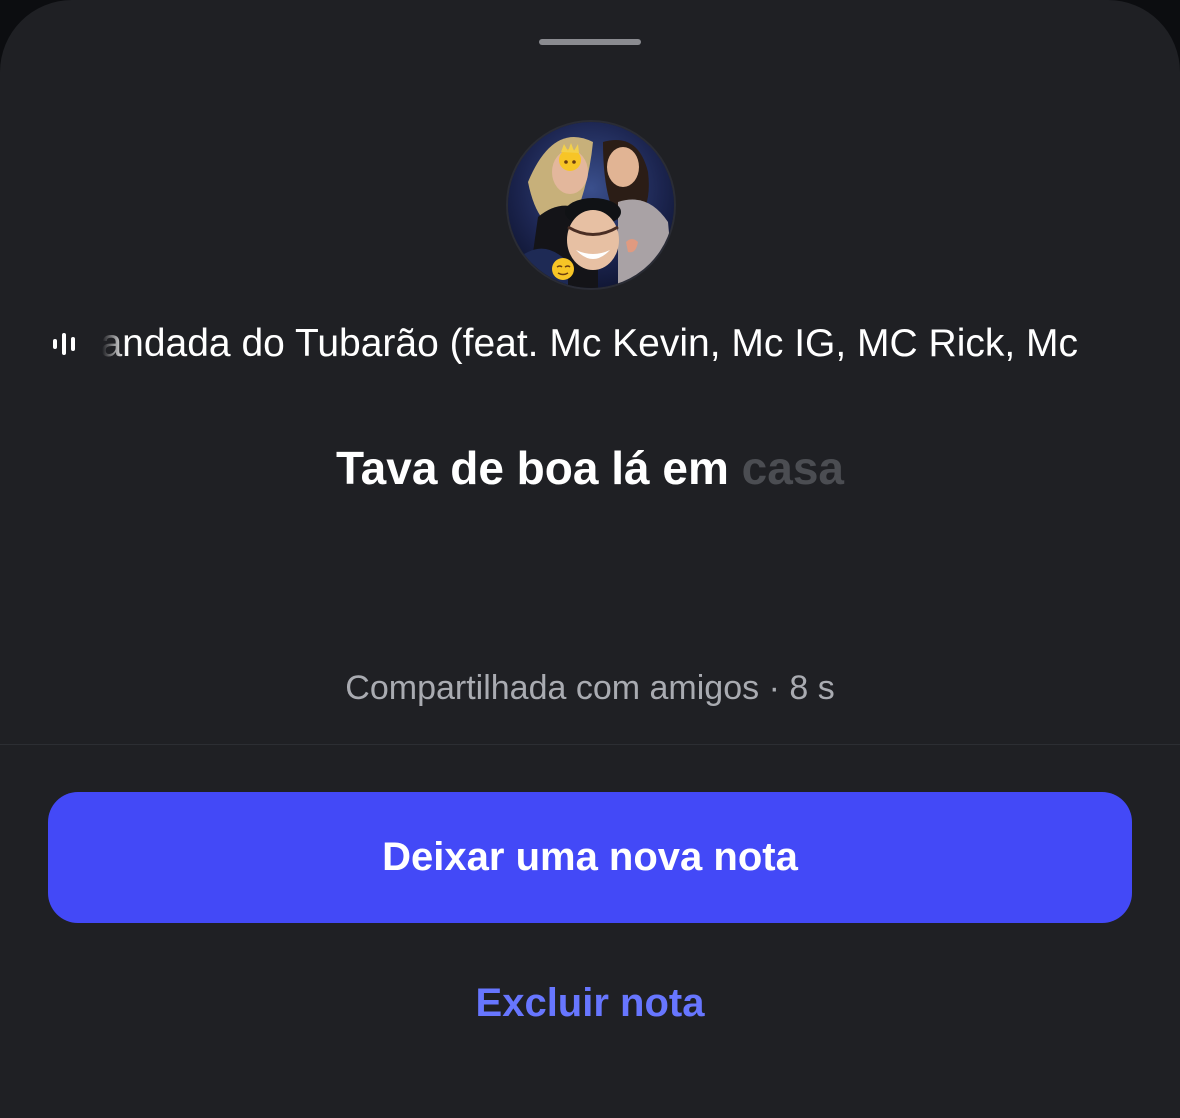 Image resolution: width=1180 pixels, height=1118 pixels. Describe the element at coordinates (590, 42) in the screenshot. I see `sheet-grabber-handle` at that location.